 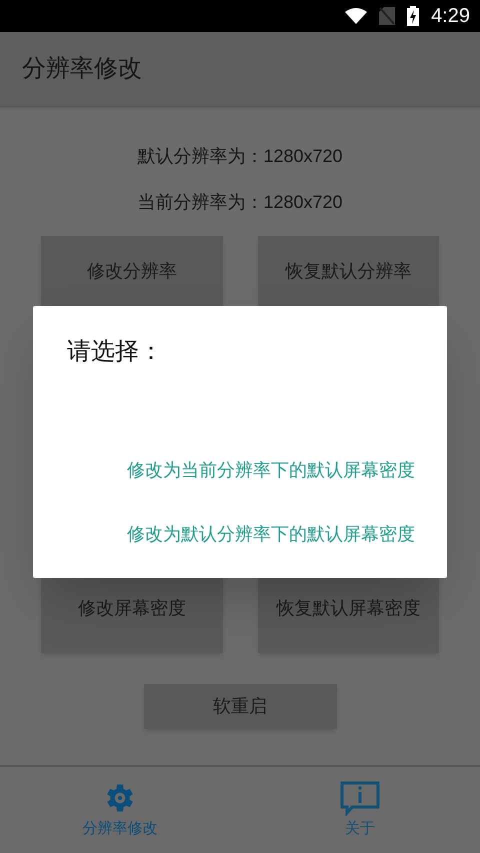 What do you see at coordinates (120, 810) in the screenshot?
I see `nav-tab: 分辨率修改` at bounding box center [120, 810].